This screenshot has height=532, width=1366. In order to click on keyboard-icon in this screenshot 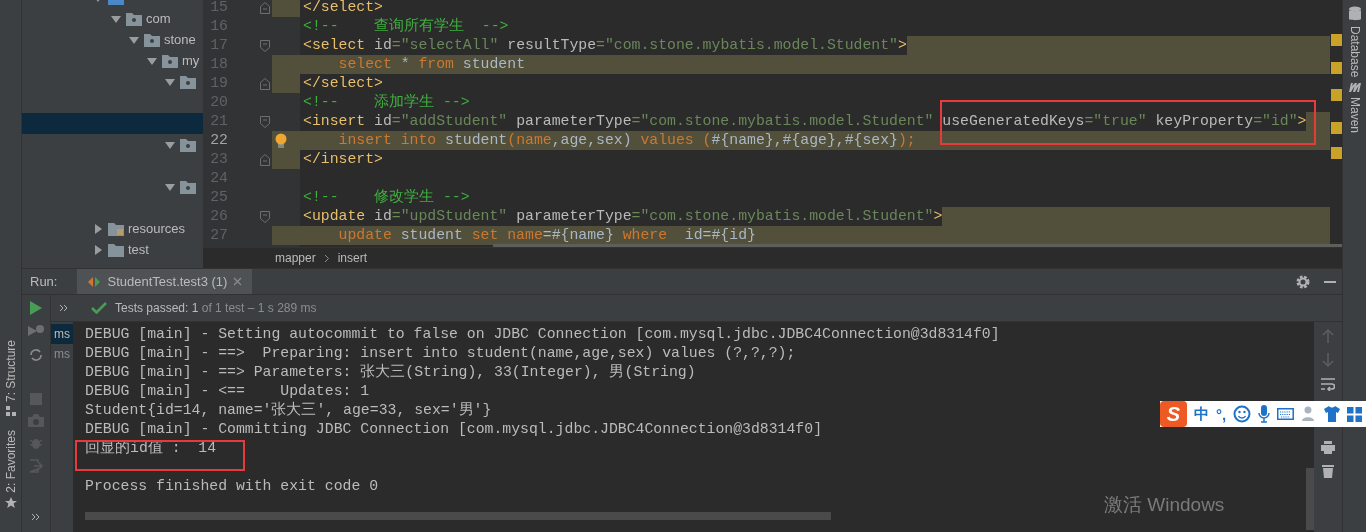, I will do `click(1286, 414)`.